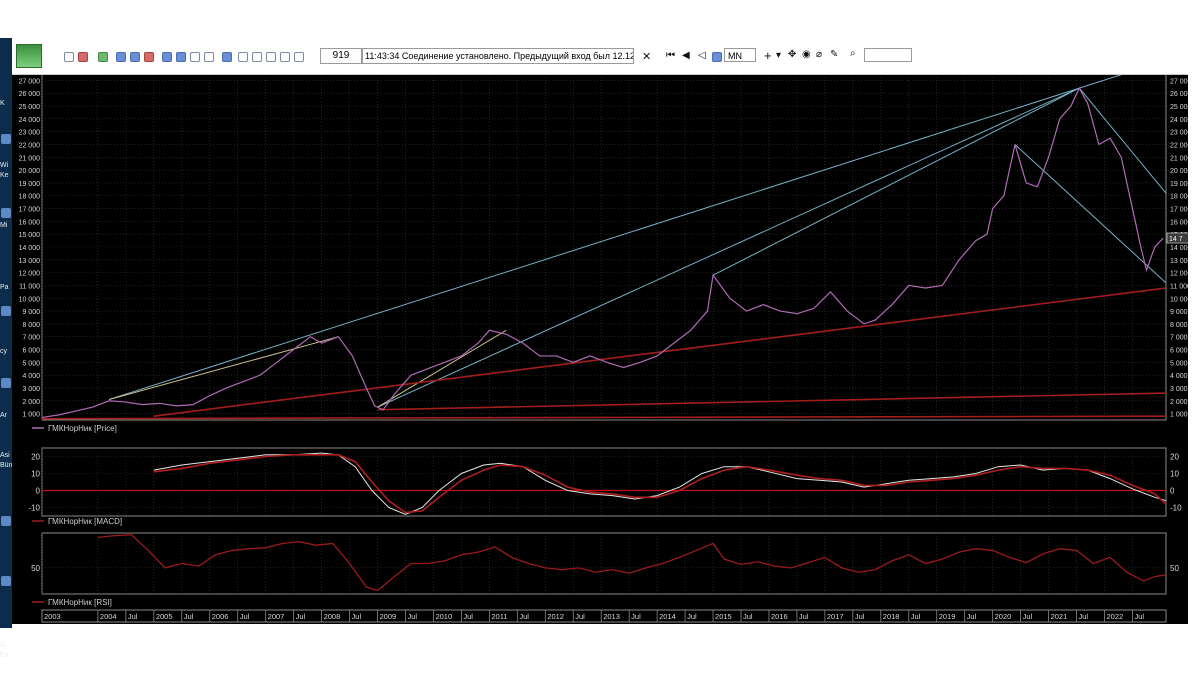 Image resolution: width=1200 pixels, height=675 pixels. Describe the element at coordinates (1174, 457) in the screenshot. I see `y-tick-label-right: 20` at that location.